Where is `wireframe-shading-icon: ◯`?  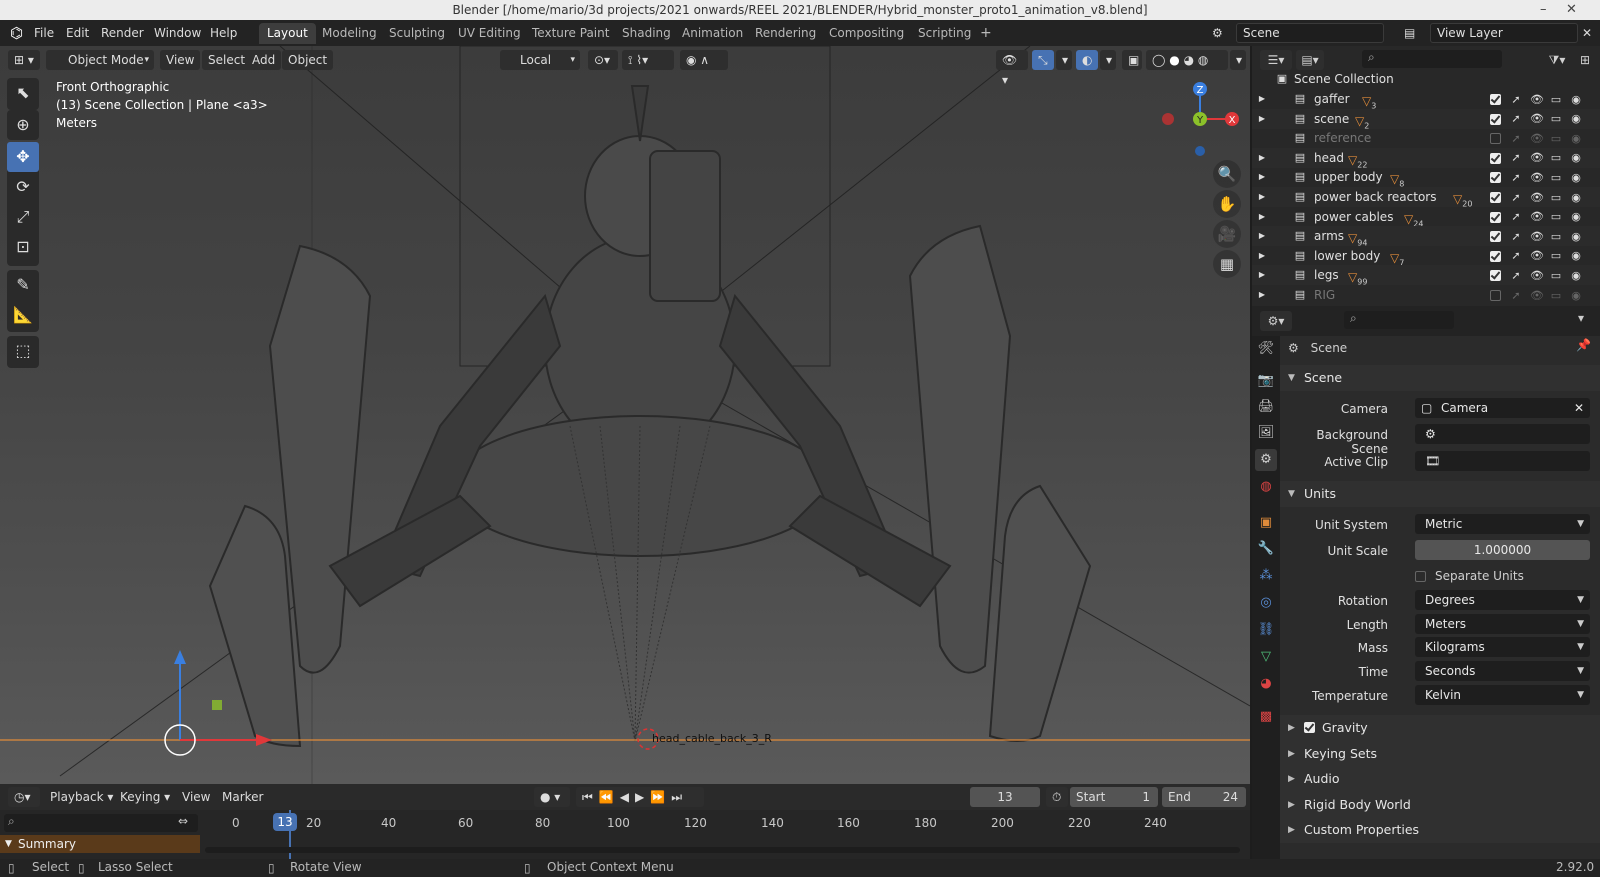
wireframe-shading-icon: ◯ is located at coordinates (1158, 60).